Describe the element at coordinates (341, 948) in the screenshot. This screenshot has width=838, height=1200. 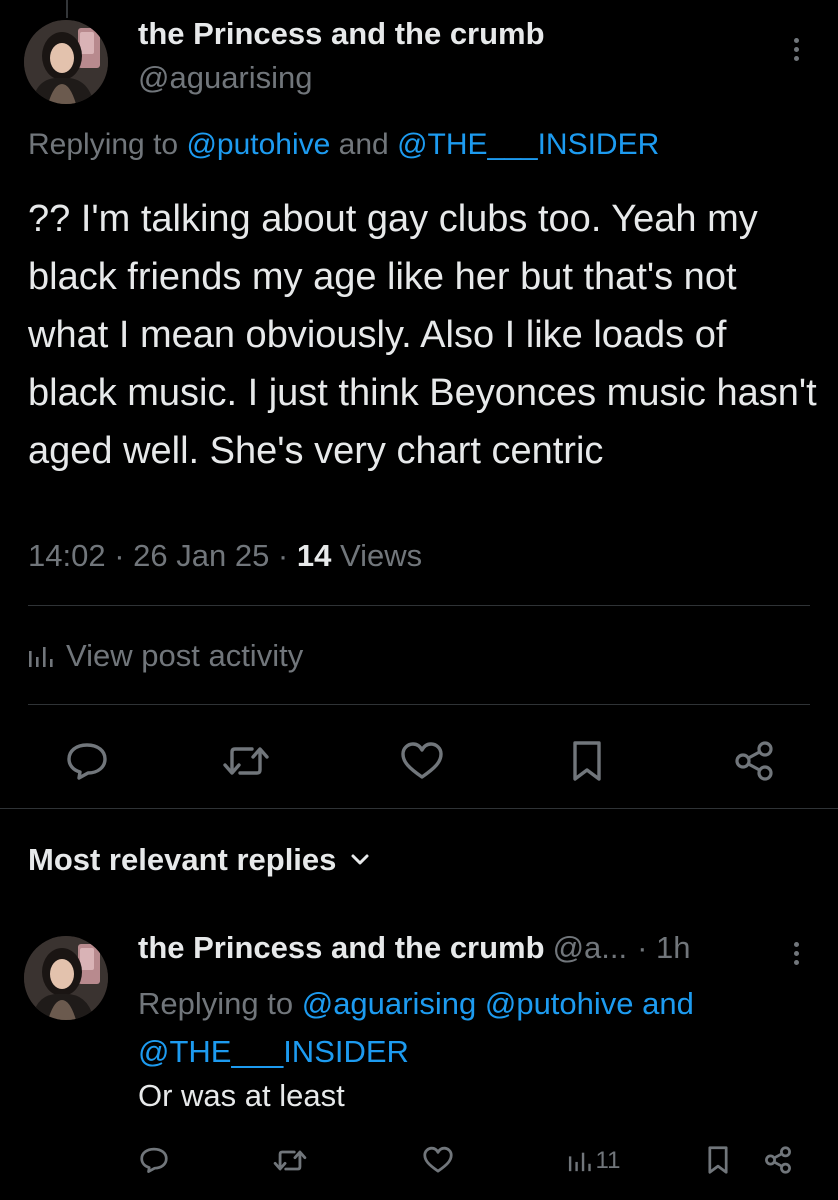
I see `reply-author-name: the Princess and the crumb` at that location.